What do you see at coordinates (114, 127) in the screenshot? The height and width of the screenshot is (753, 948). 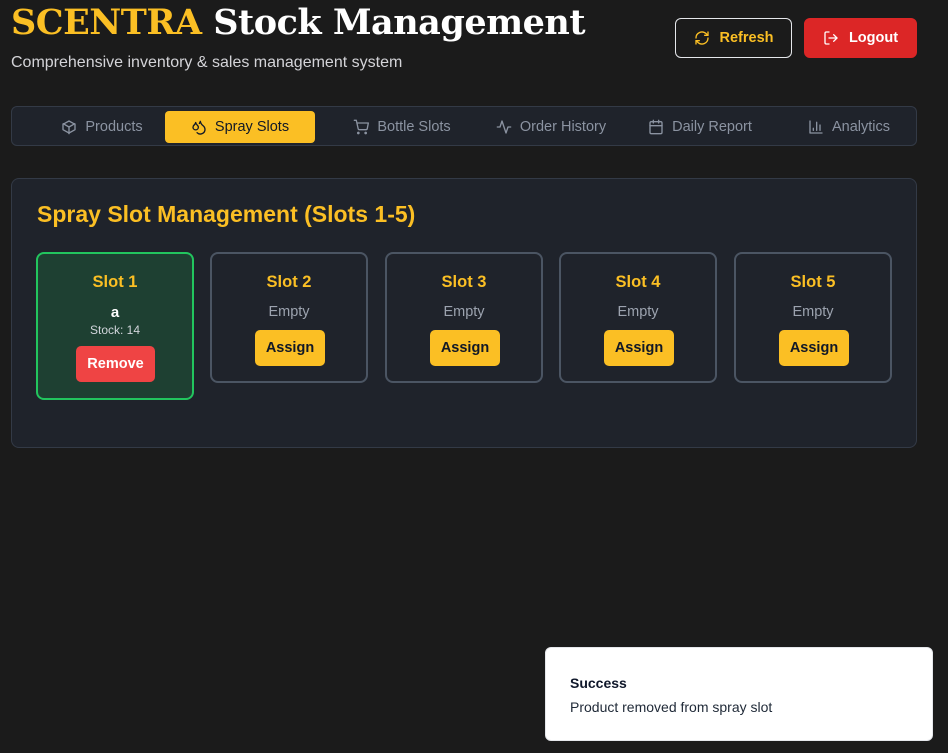 I see `tab-label: Products` at bounding box center [114, 127].